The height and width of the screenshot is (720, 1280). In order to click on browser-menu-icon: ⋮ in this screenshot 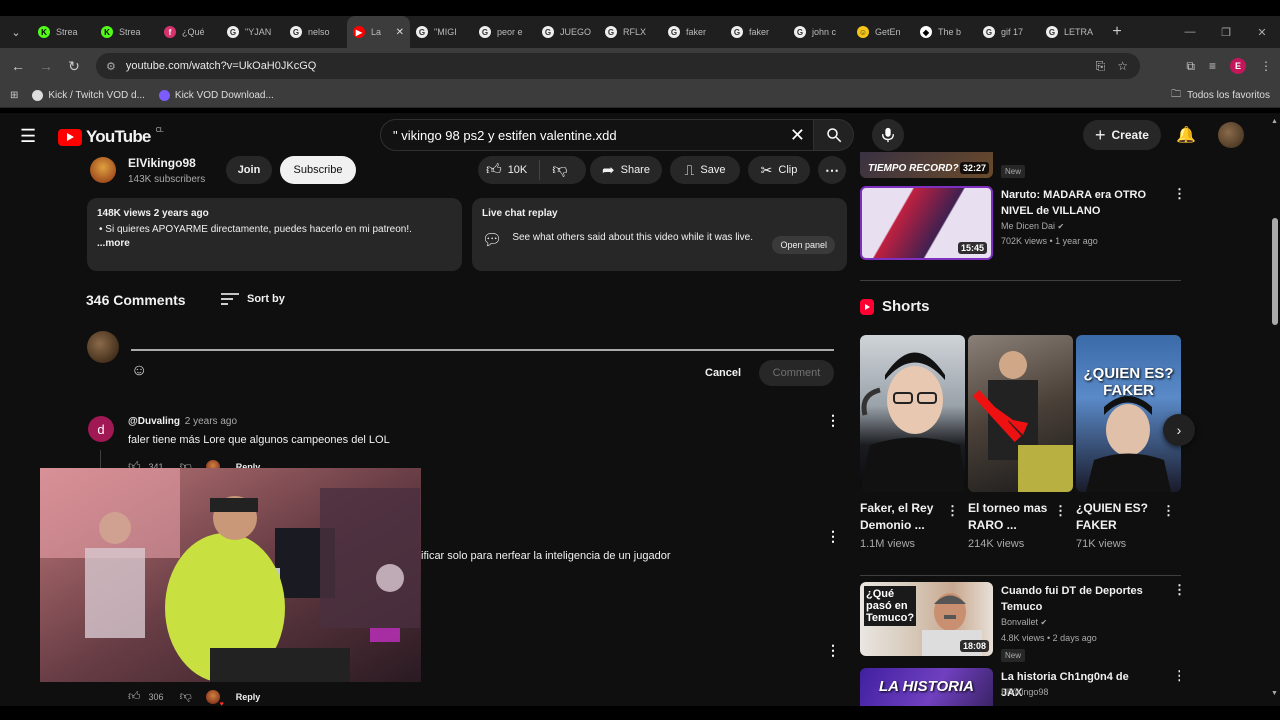, I will do `click(1266, 66)`.